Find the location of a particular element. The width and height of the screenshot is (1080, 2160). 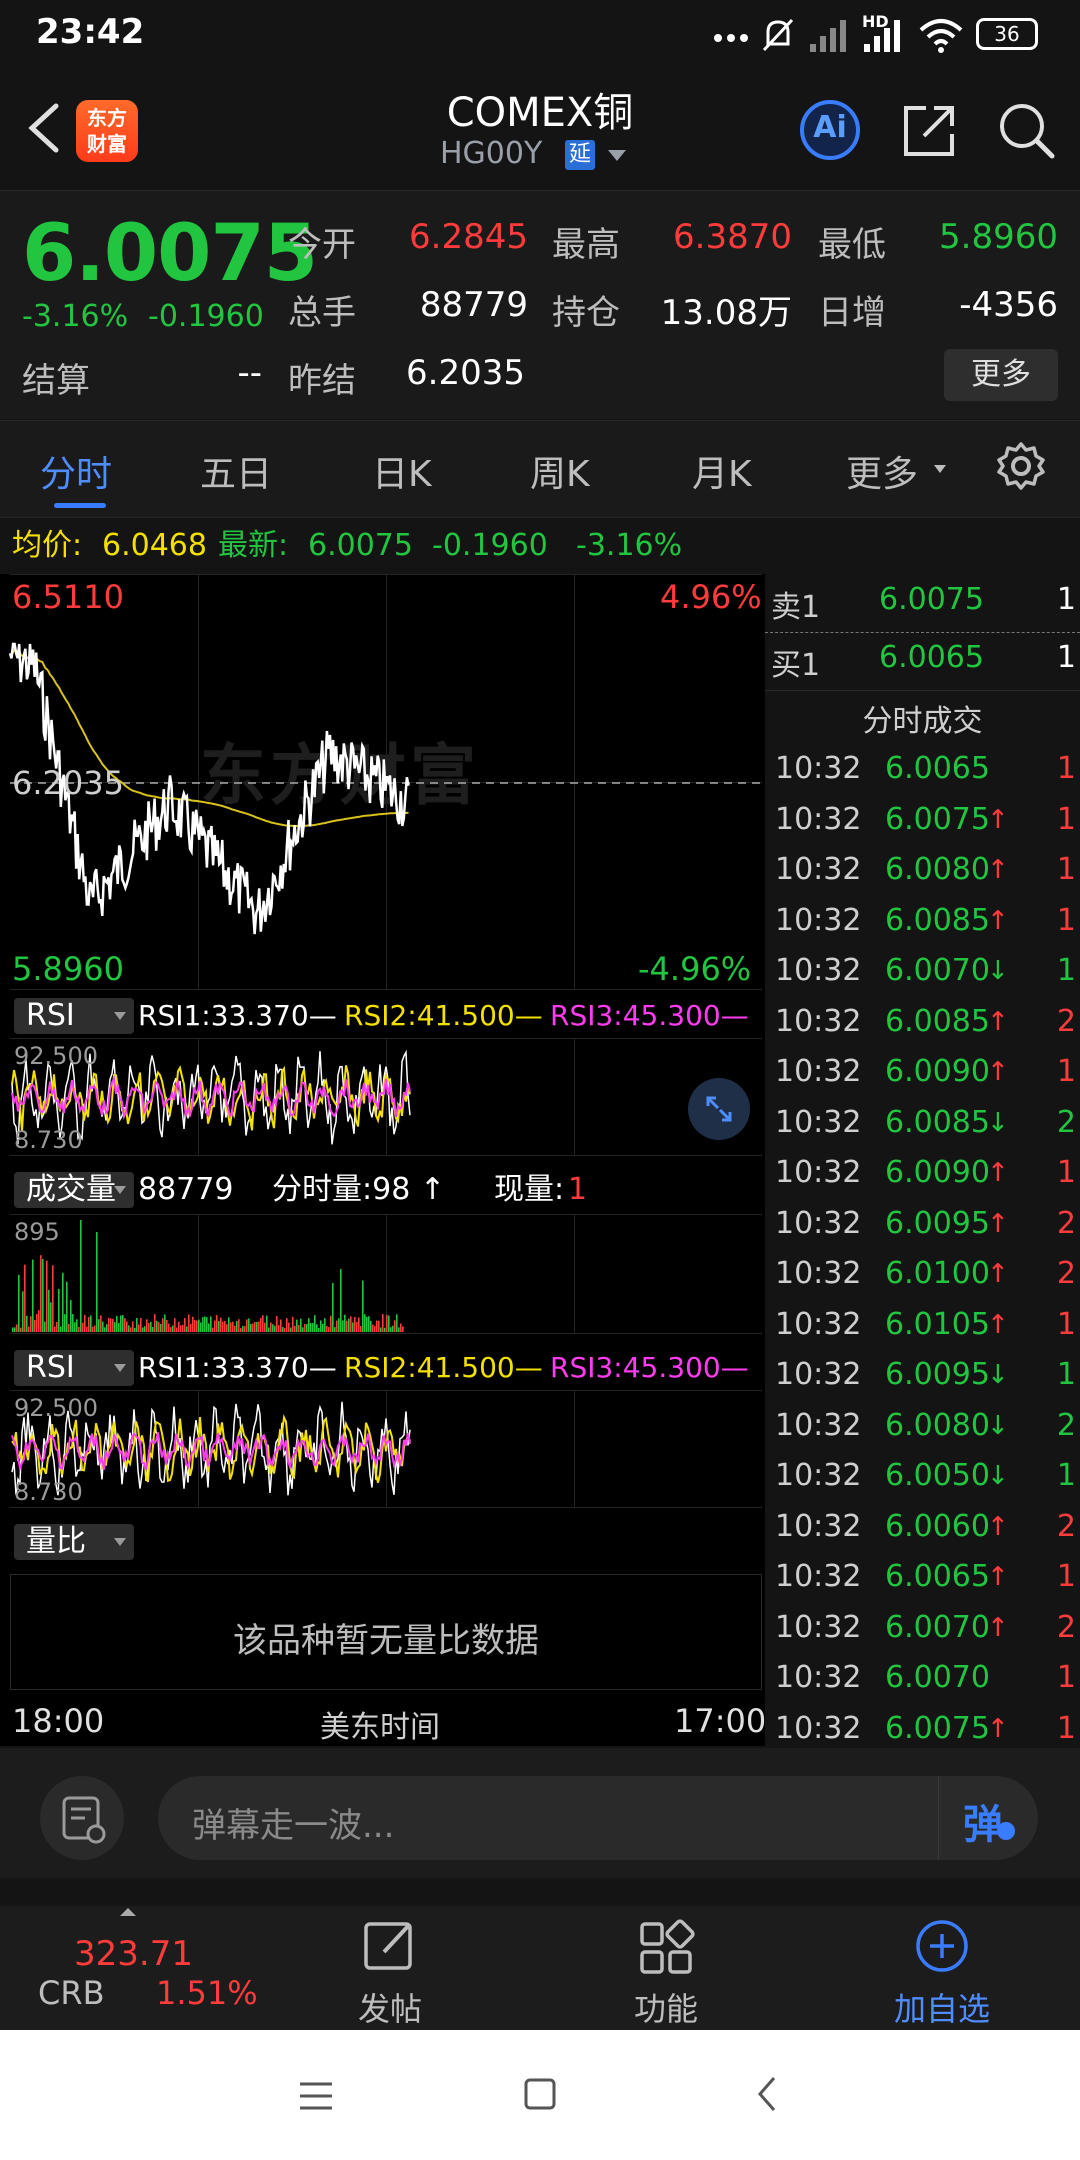

contract-code: HG00Y is located at coordinates (491, 153).